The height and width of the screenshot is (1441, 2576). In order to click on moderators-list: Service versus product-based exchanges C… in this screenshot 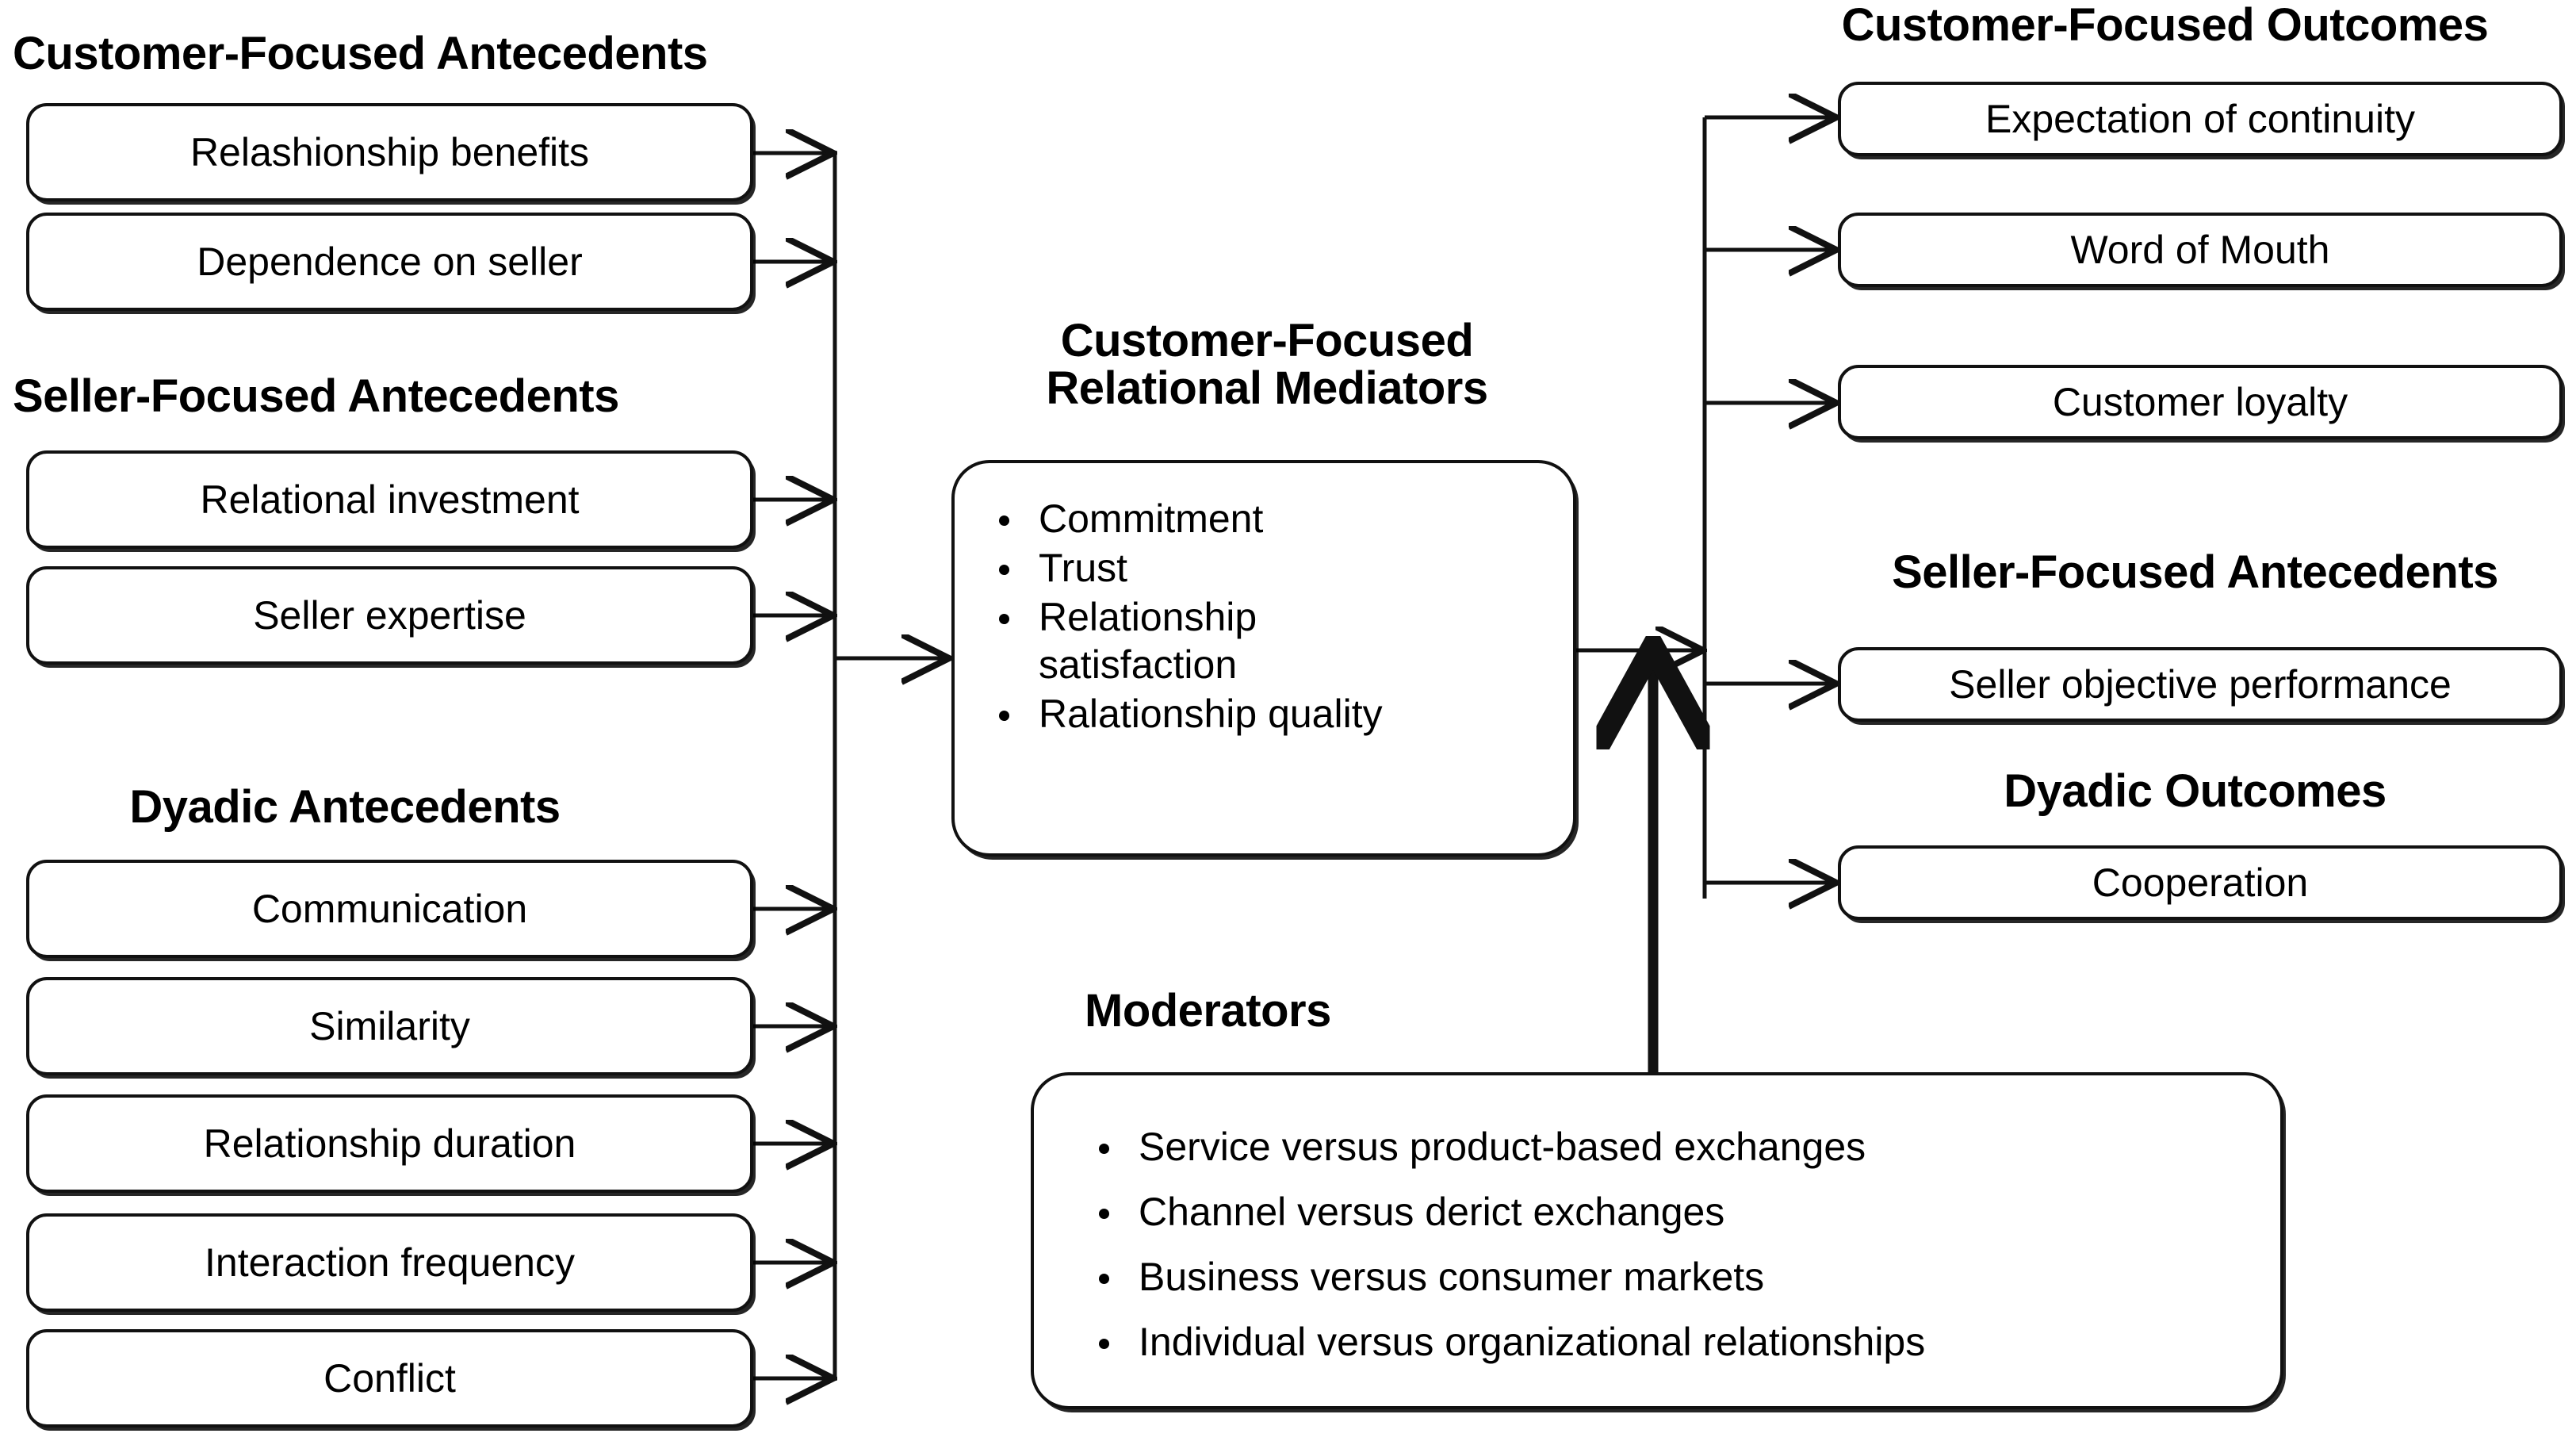, I will do `click(1685, 1244)`.